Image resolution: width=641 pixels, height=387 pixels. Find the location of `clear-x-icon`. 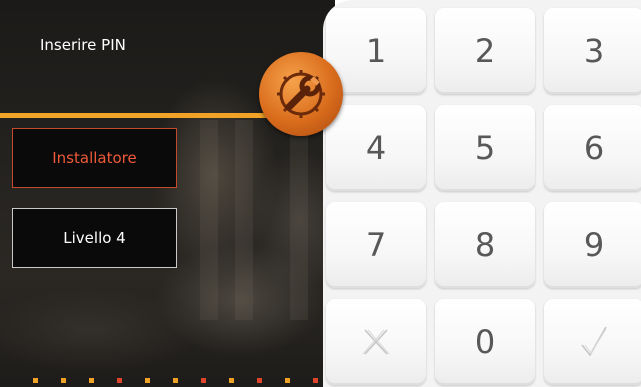

clear-x-icon is located at coordinates (376, 342).